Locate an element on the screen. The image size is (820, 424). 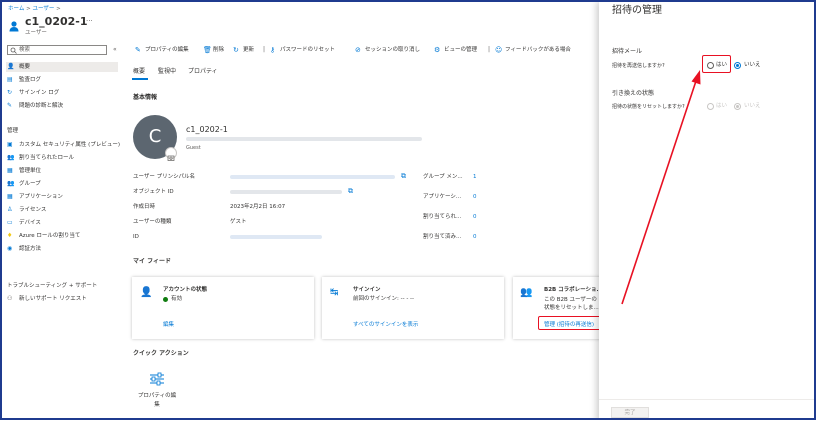
assigned-licenses-value: 0 is located at coordinates (475, 237).